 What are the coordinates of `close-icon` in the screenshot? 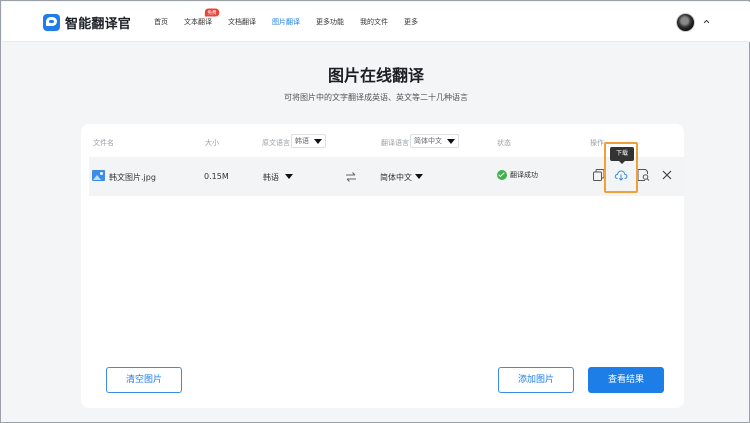 It's located at (667, 175).